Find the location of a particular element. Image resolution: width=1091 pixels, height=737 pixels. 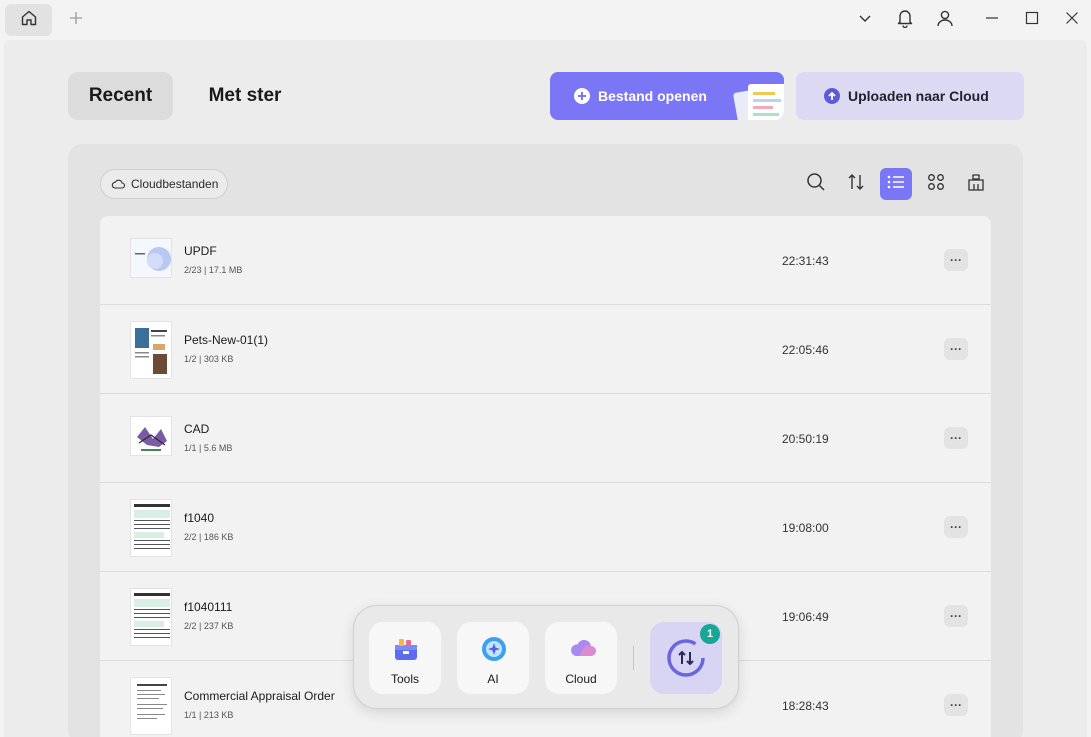

bell-icon is located at coordinates (905, 20).